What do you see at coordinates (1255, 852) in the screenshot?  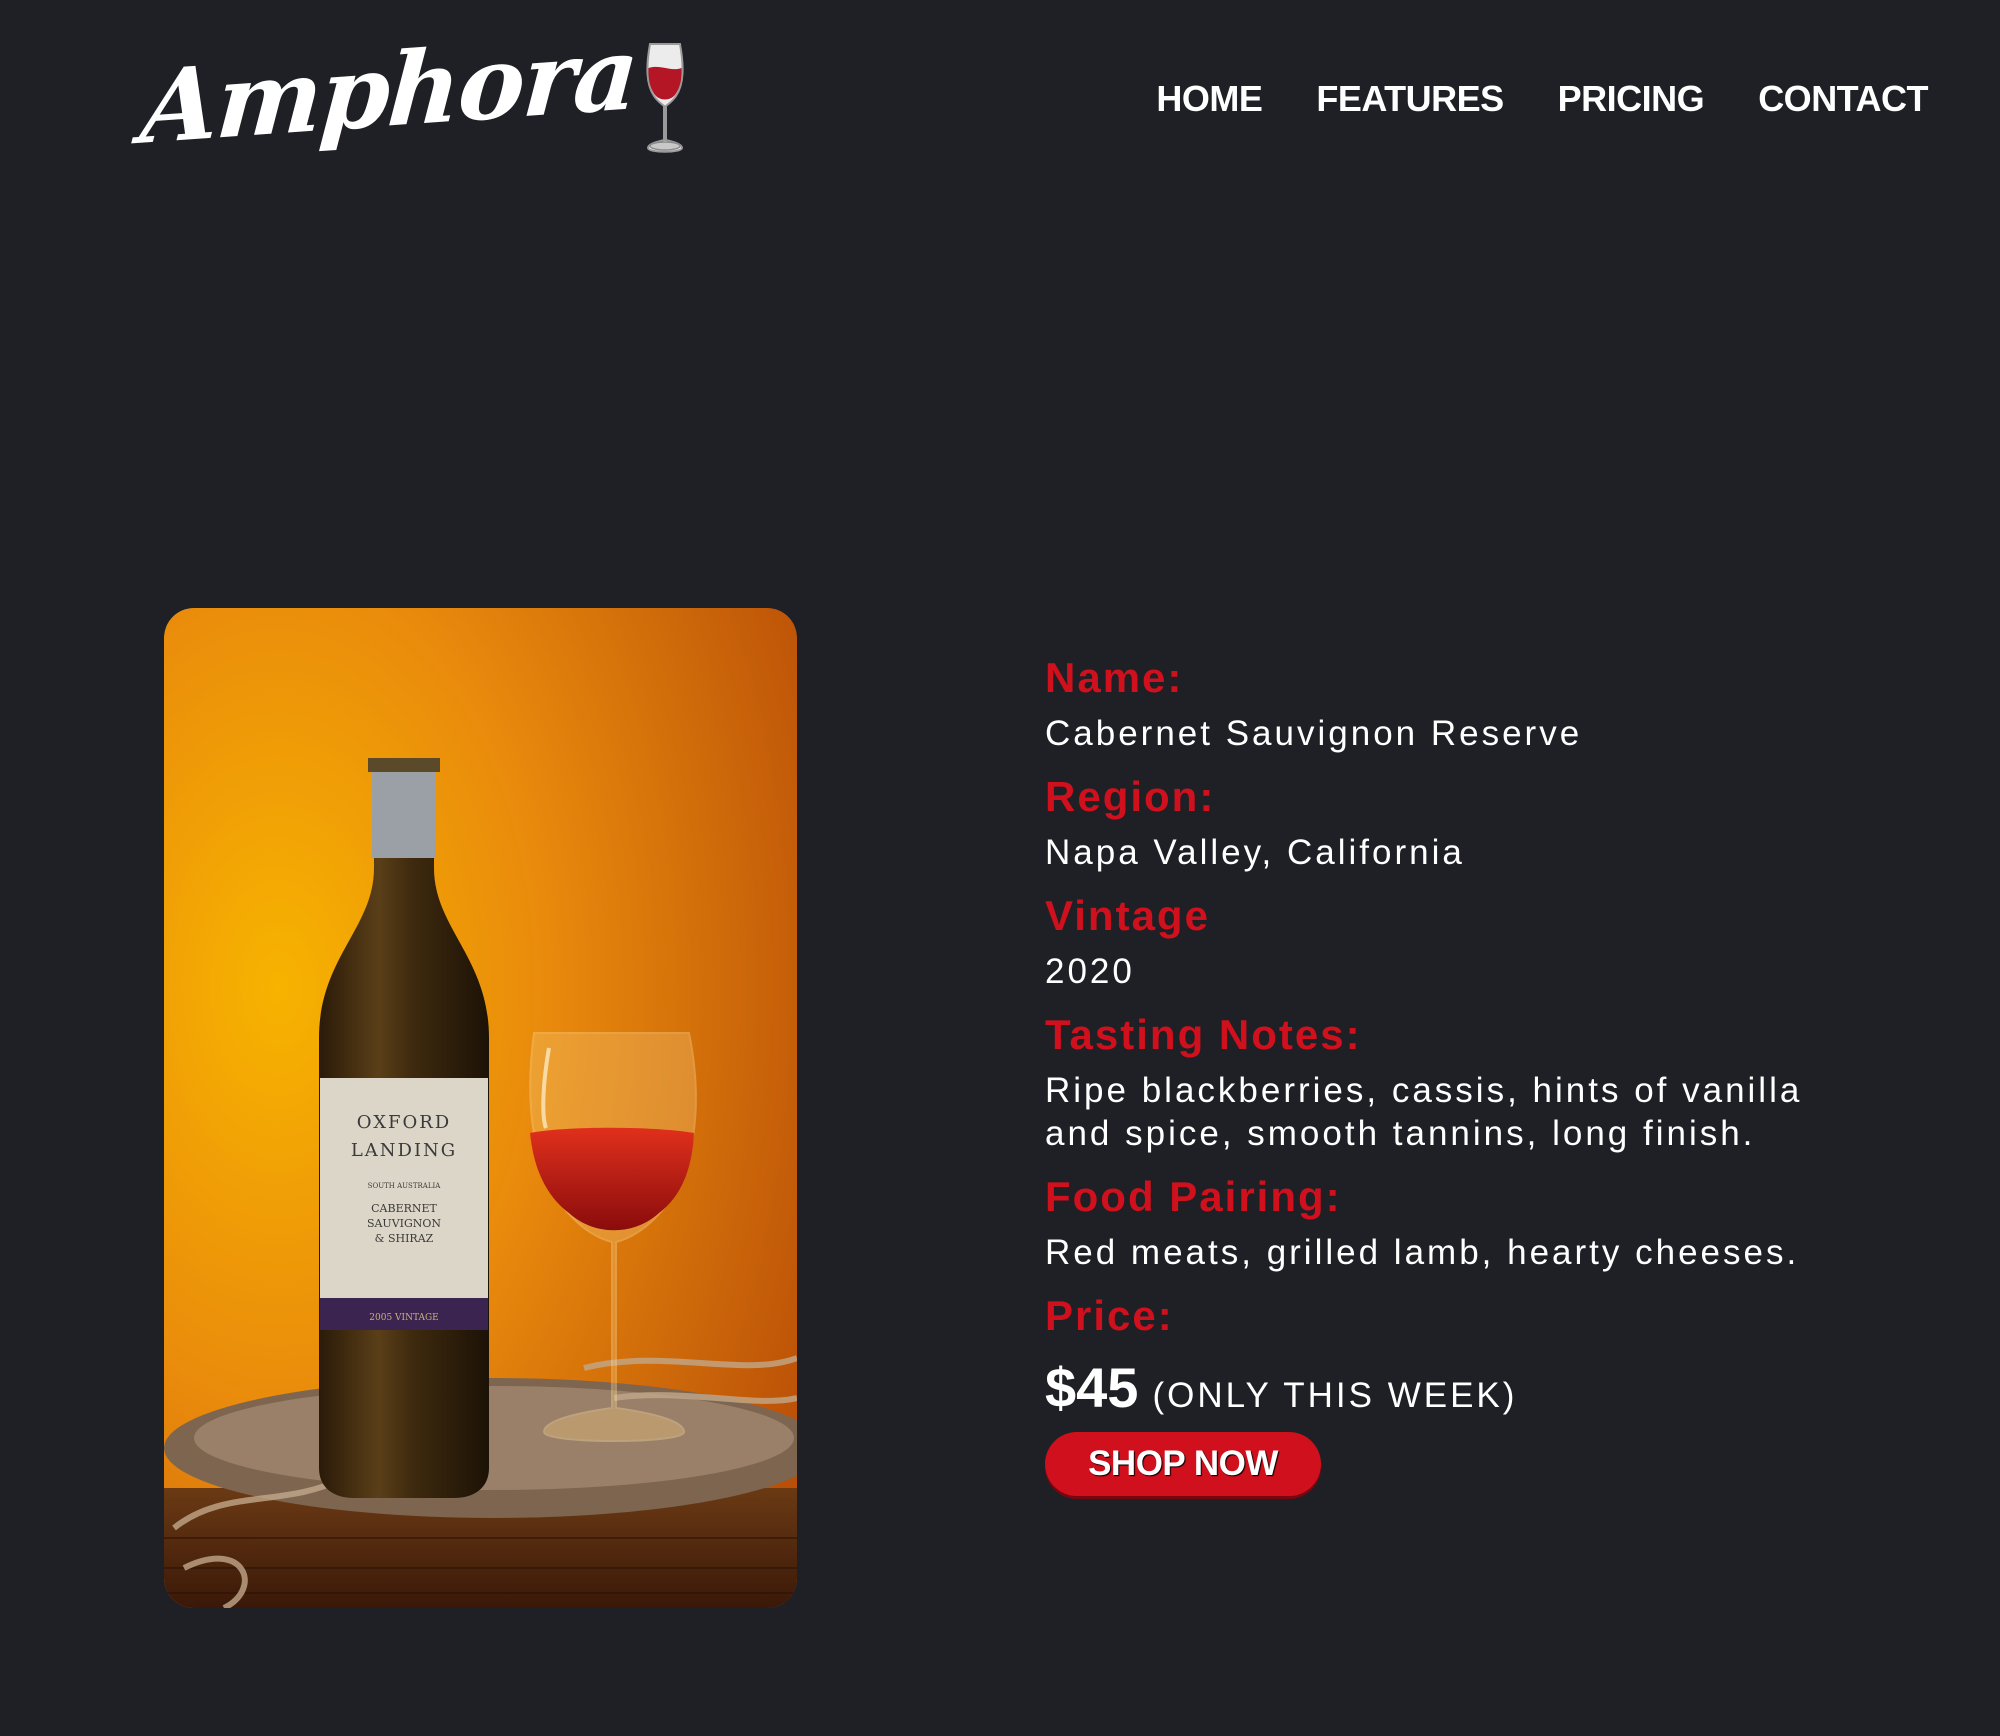 I see `region-value: Napa Valley, California` at bounding box center [1255, 852].